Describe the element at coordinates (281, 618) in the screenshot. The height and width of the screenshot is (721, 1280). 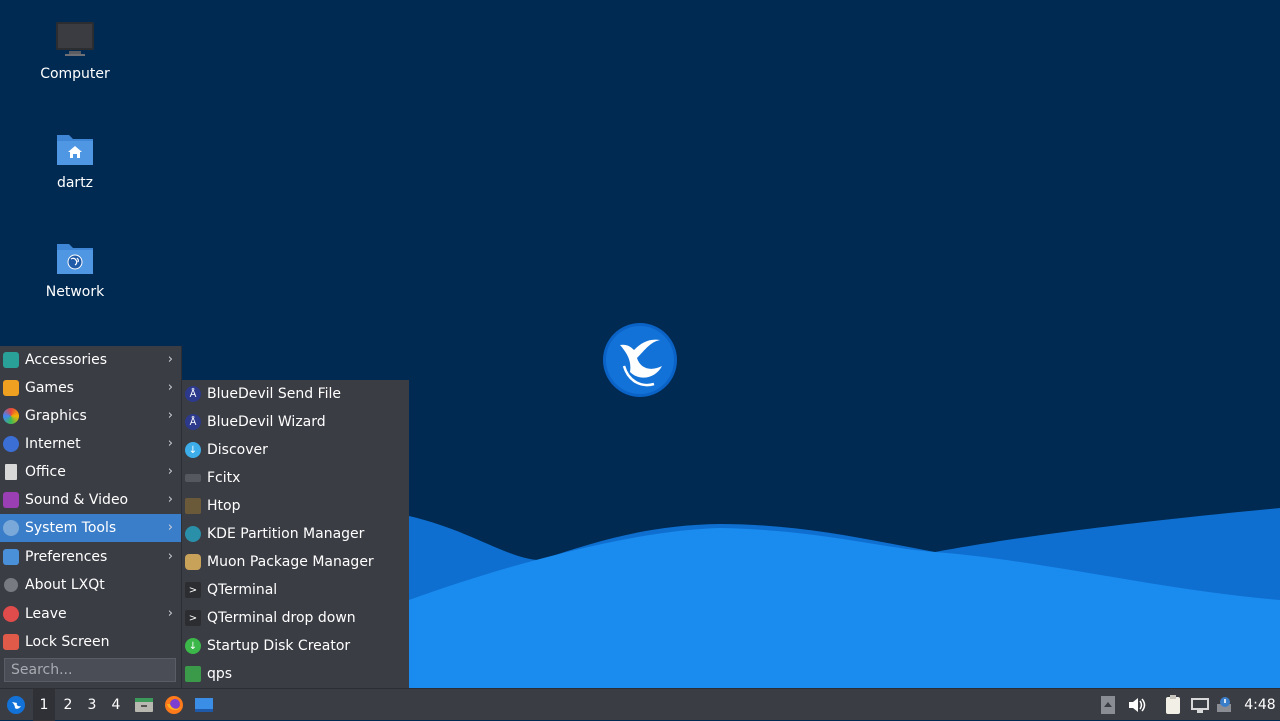
I see `submenu-item-label: QTerminal drop down` at that location.